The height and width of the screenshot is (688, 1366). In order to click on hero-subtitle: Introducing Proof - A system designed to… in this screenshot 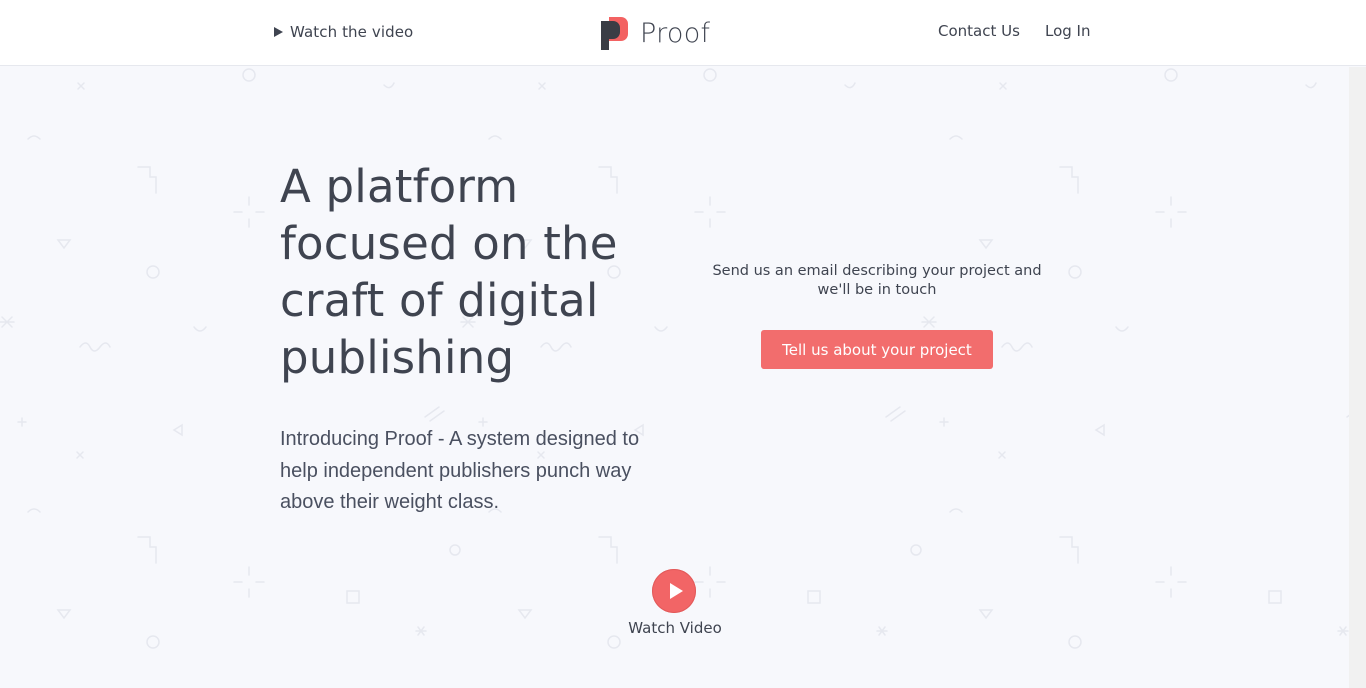, I will do `click(460, 470)`.